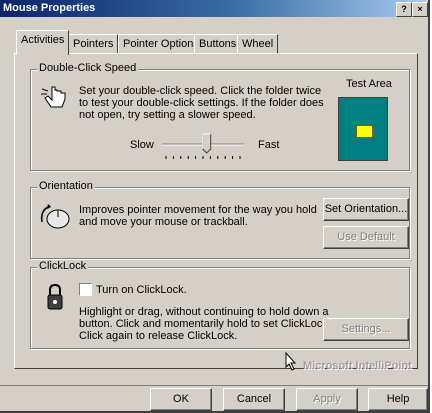  Describe the element at coordinates (357, 366) in the screenshot. I see `intellipoint-branding: Microsoft IntelliPoint` at that location.